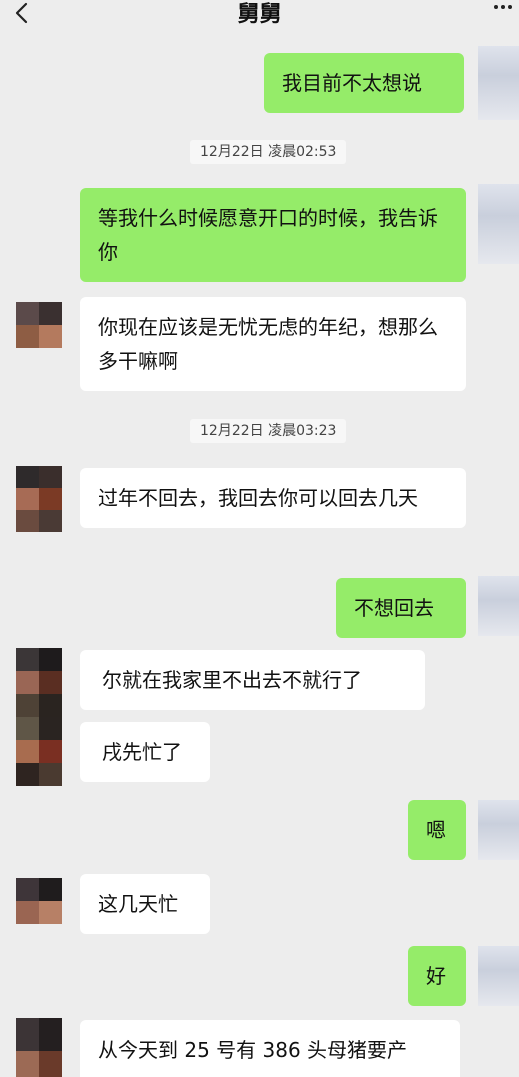 The width and height of the screenshot is (519, 1077). Describe the element at coordinates (273, 498) in the screenshot. I see `message-bubble: 过年不回去，我回去你可以回去几天` at that location.